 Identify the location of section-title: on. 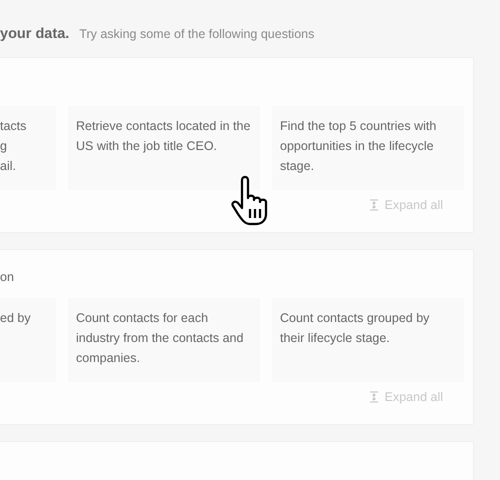
(7, 277).